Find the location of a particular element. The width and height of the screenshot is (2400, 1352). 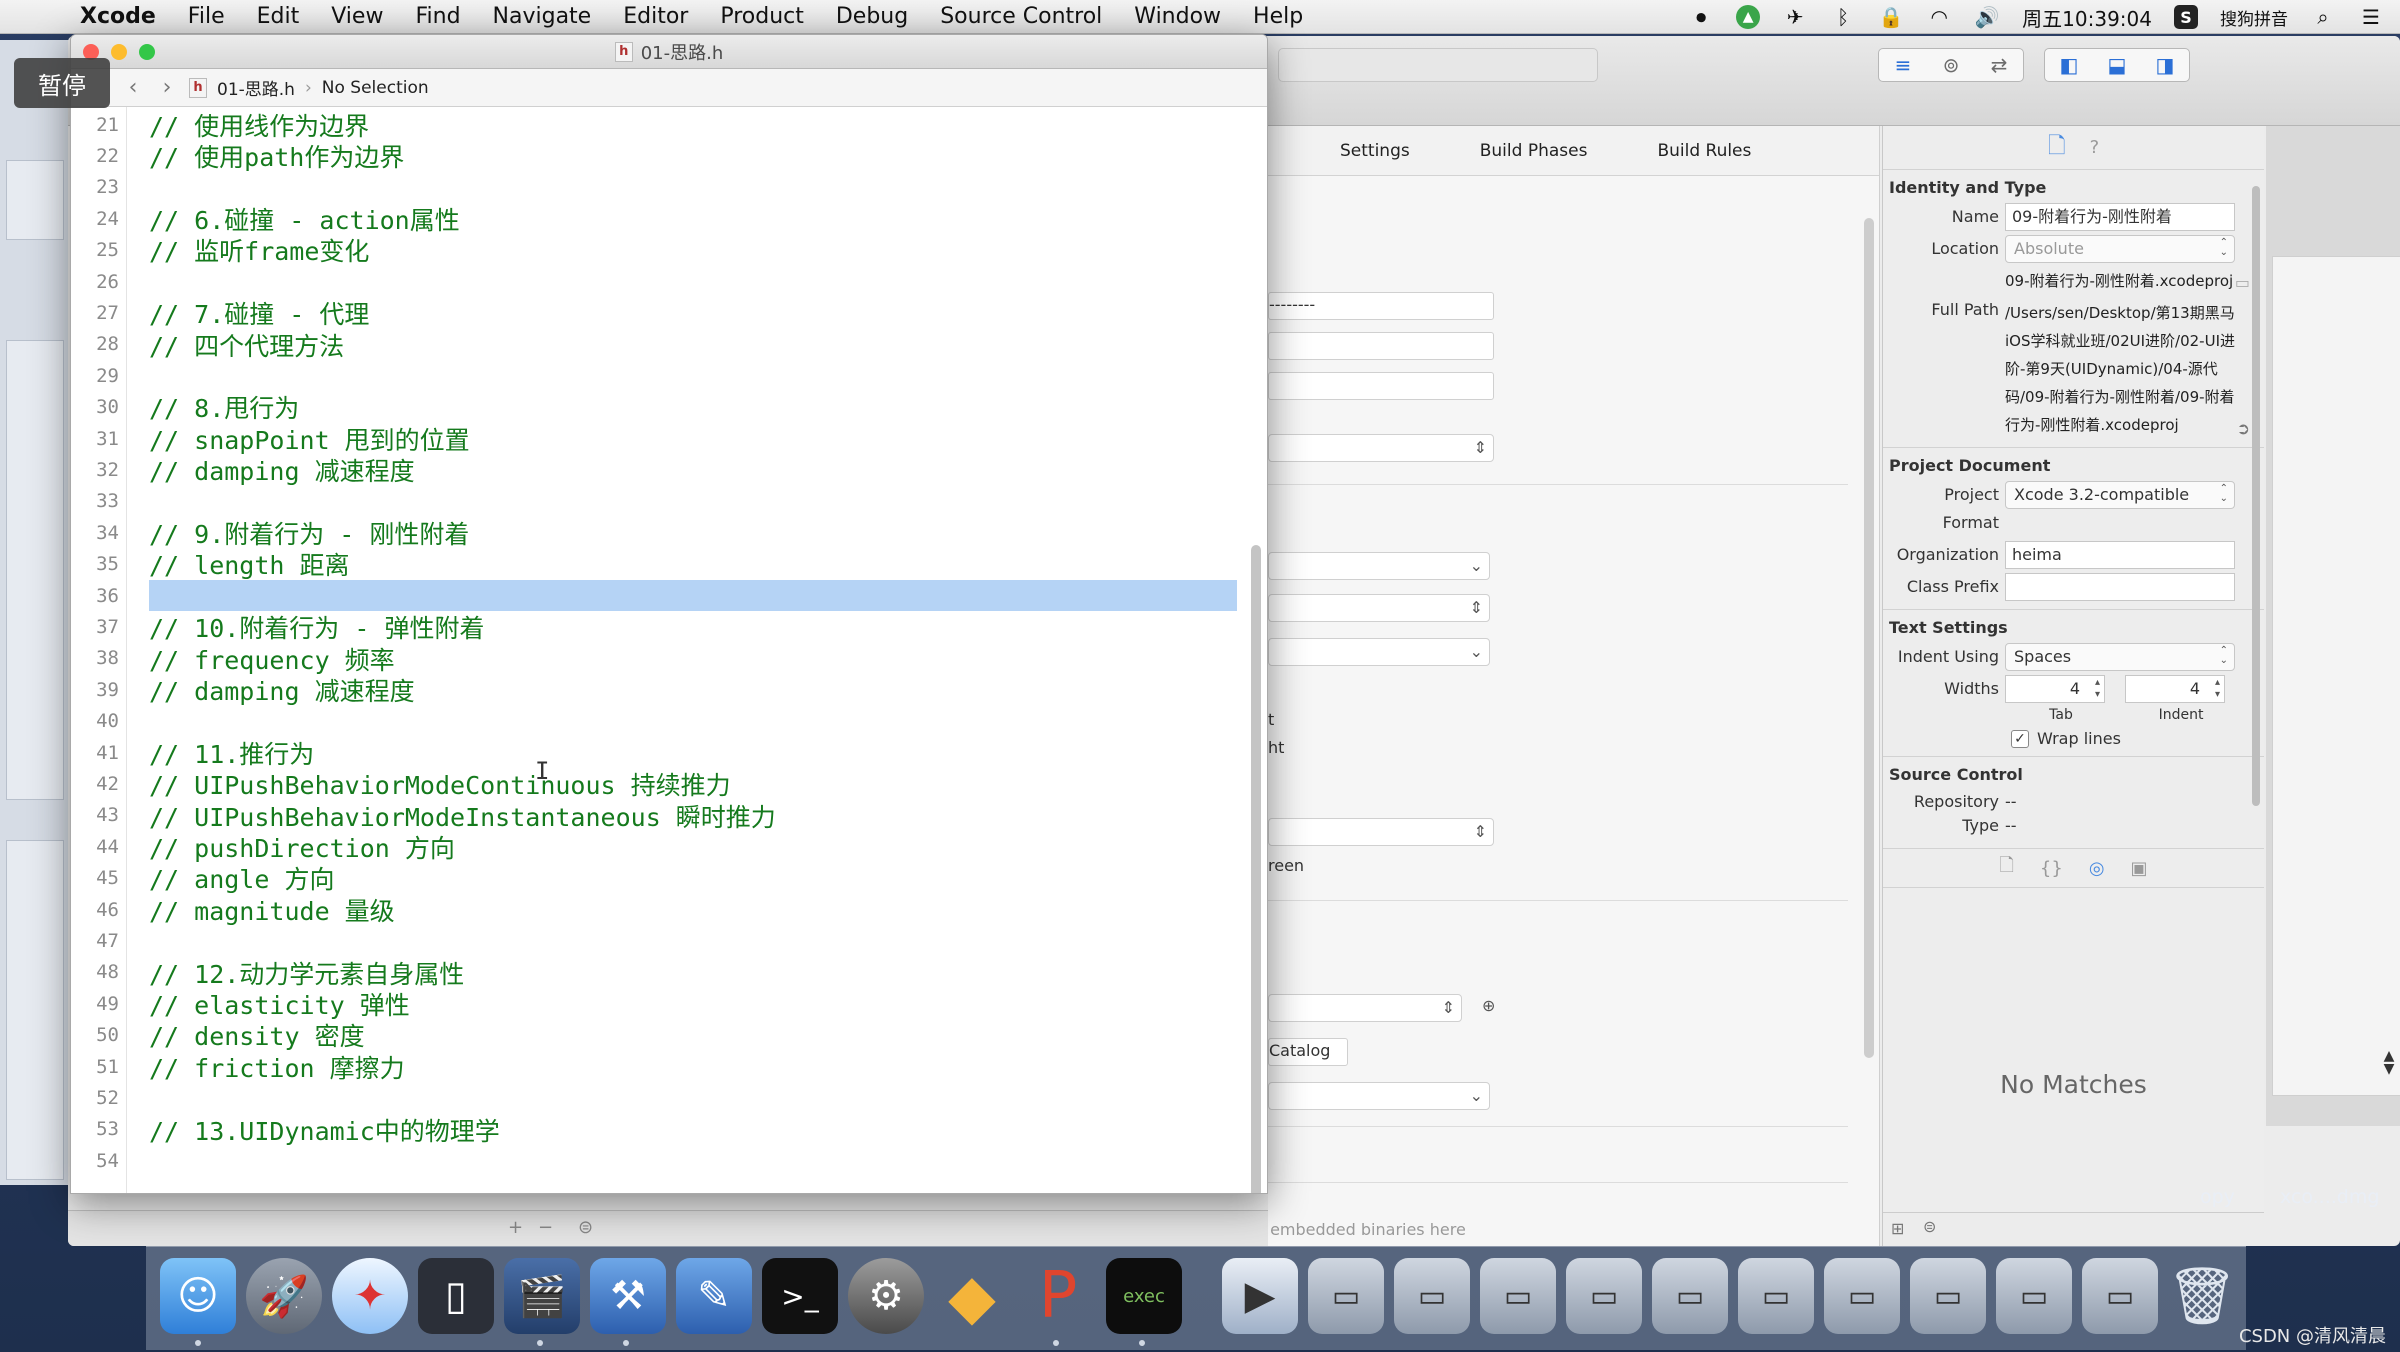

tab-build-rules: Build Rules is located at coordinates (1704, 151).